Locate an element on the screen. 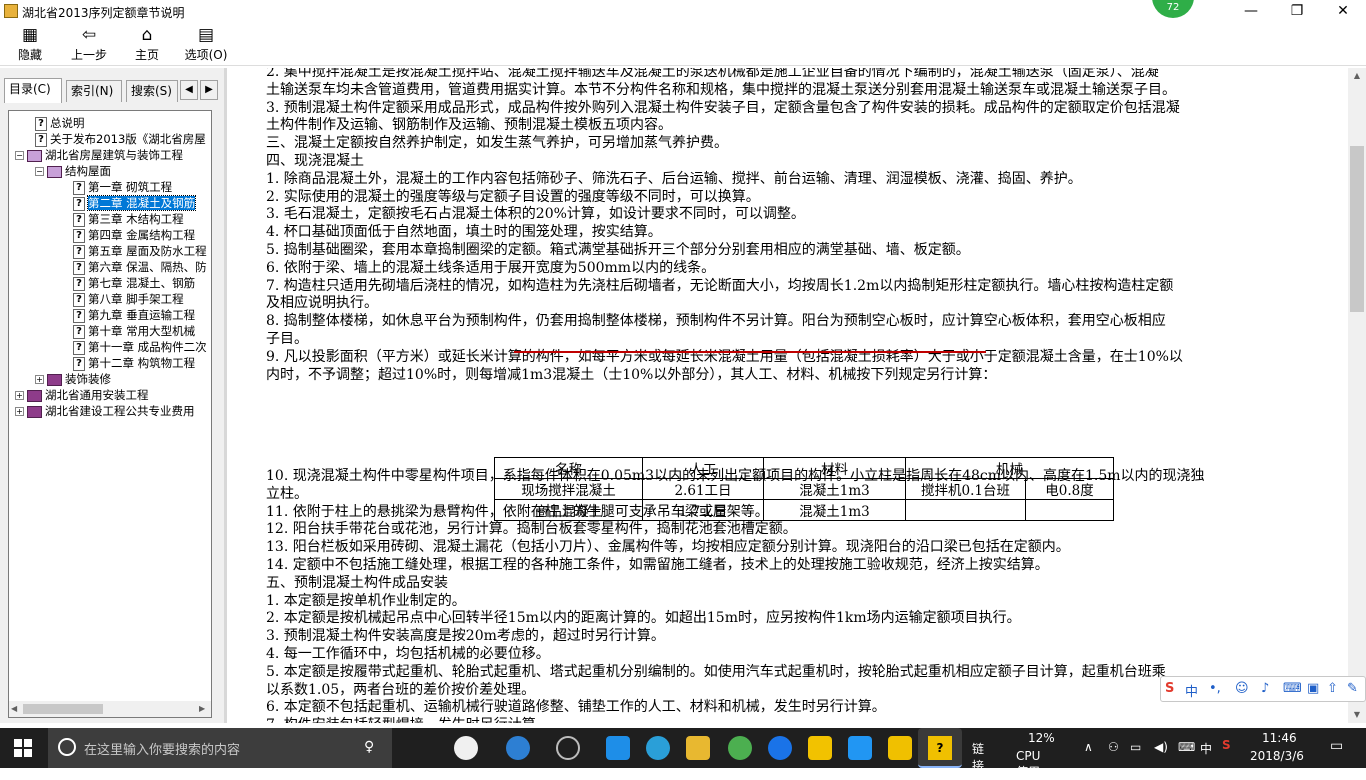 The width and height of the screenshot is (1366, 780). tray-link: 链接 is located at coordinates (978, 757).